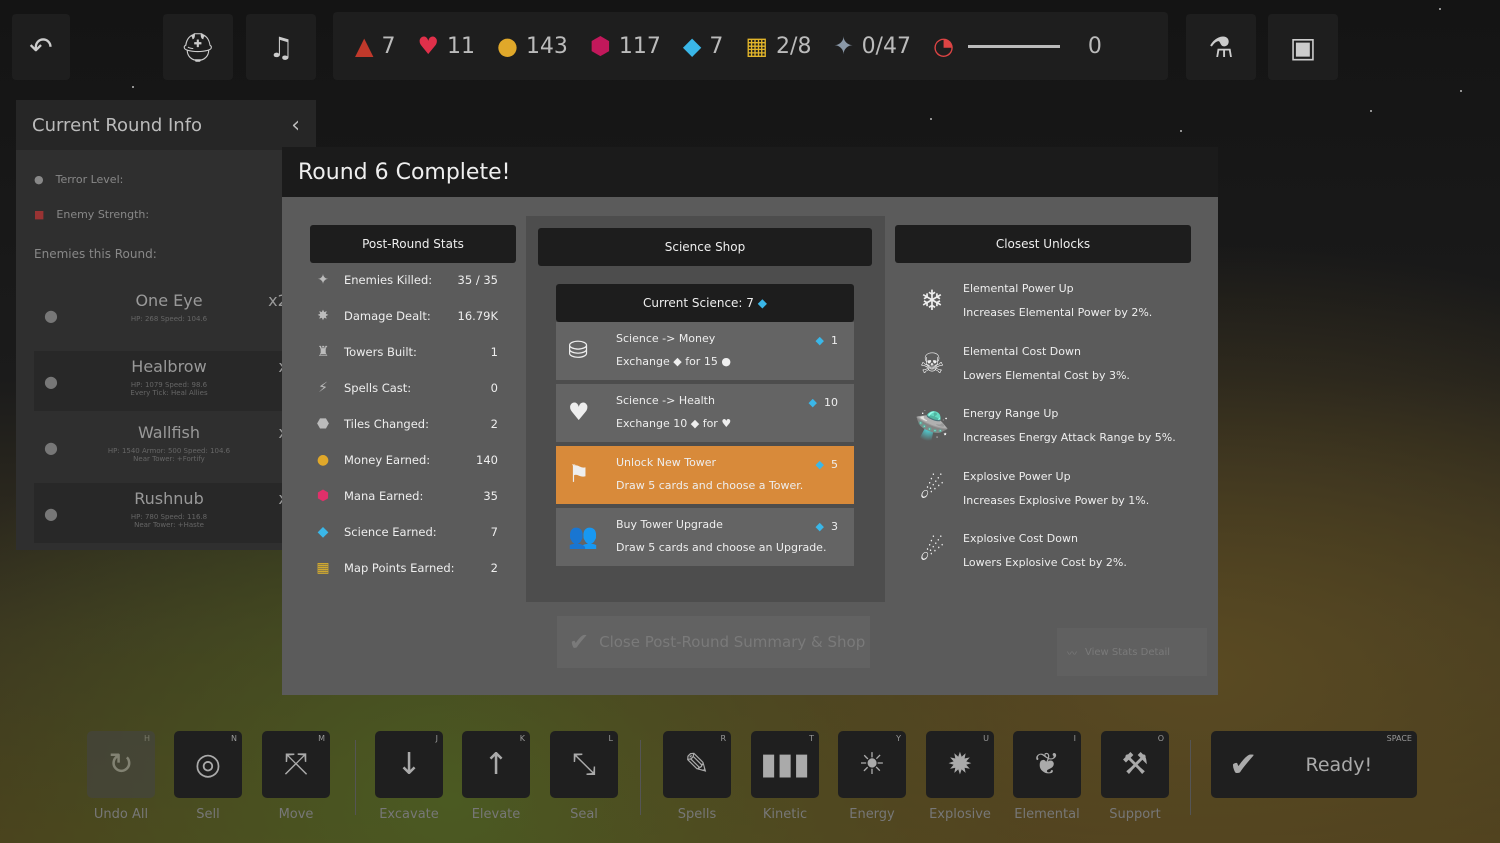 The height and width of the screenshot is (843, 1500). What do you see at coordinates (943, 46) in the screenshot?
I see `speed-gauge-icon: ◔` at bounding box center [943, 46].